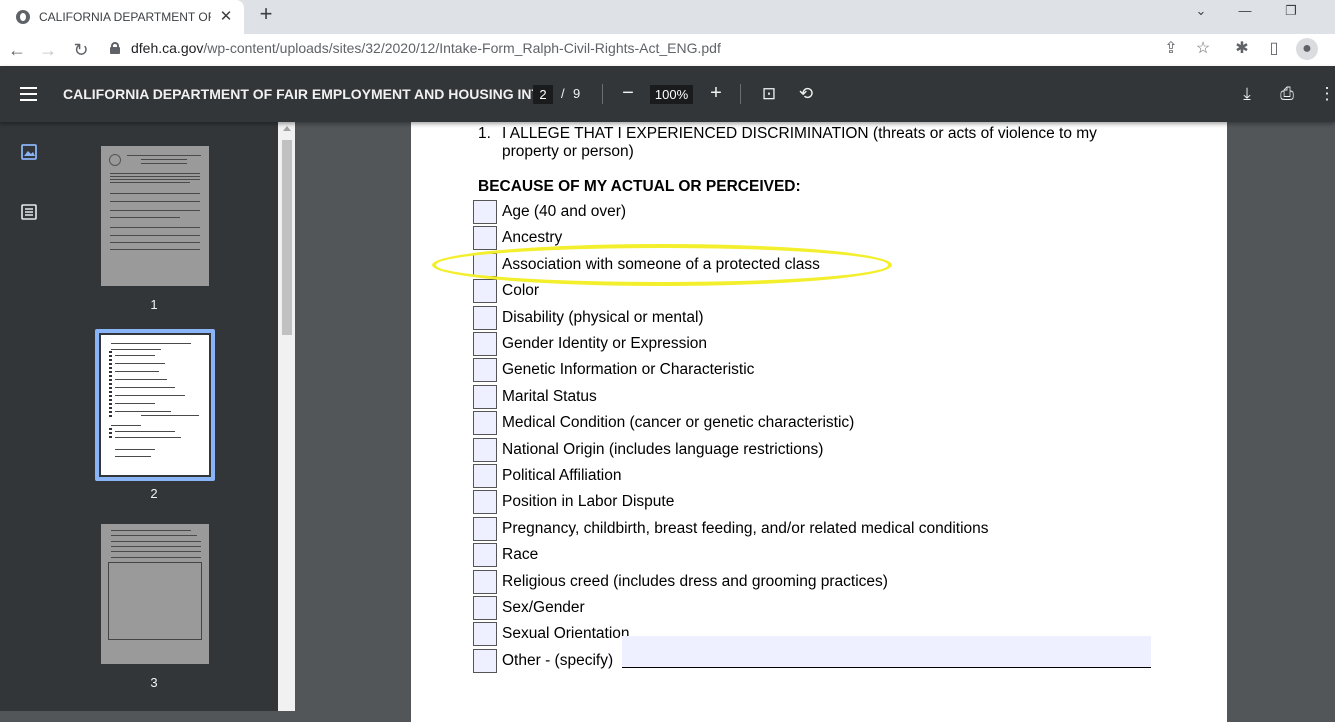  I want to click on tab-search-icon: ⌄, so click(1201, 14).